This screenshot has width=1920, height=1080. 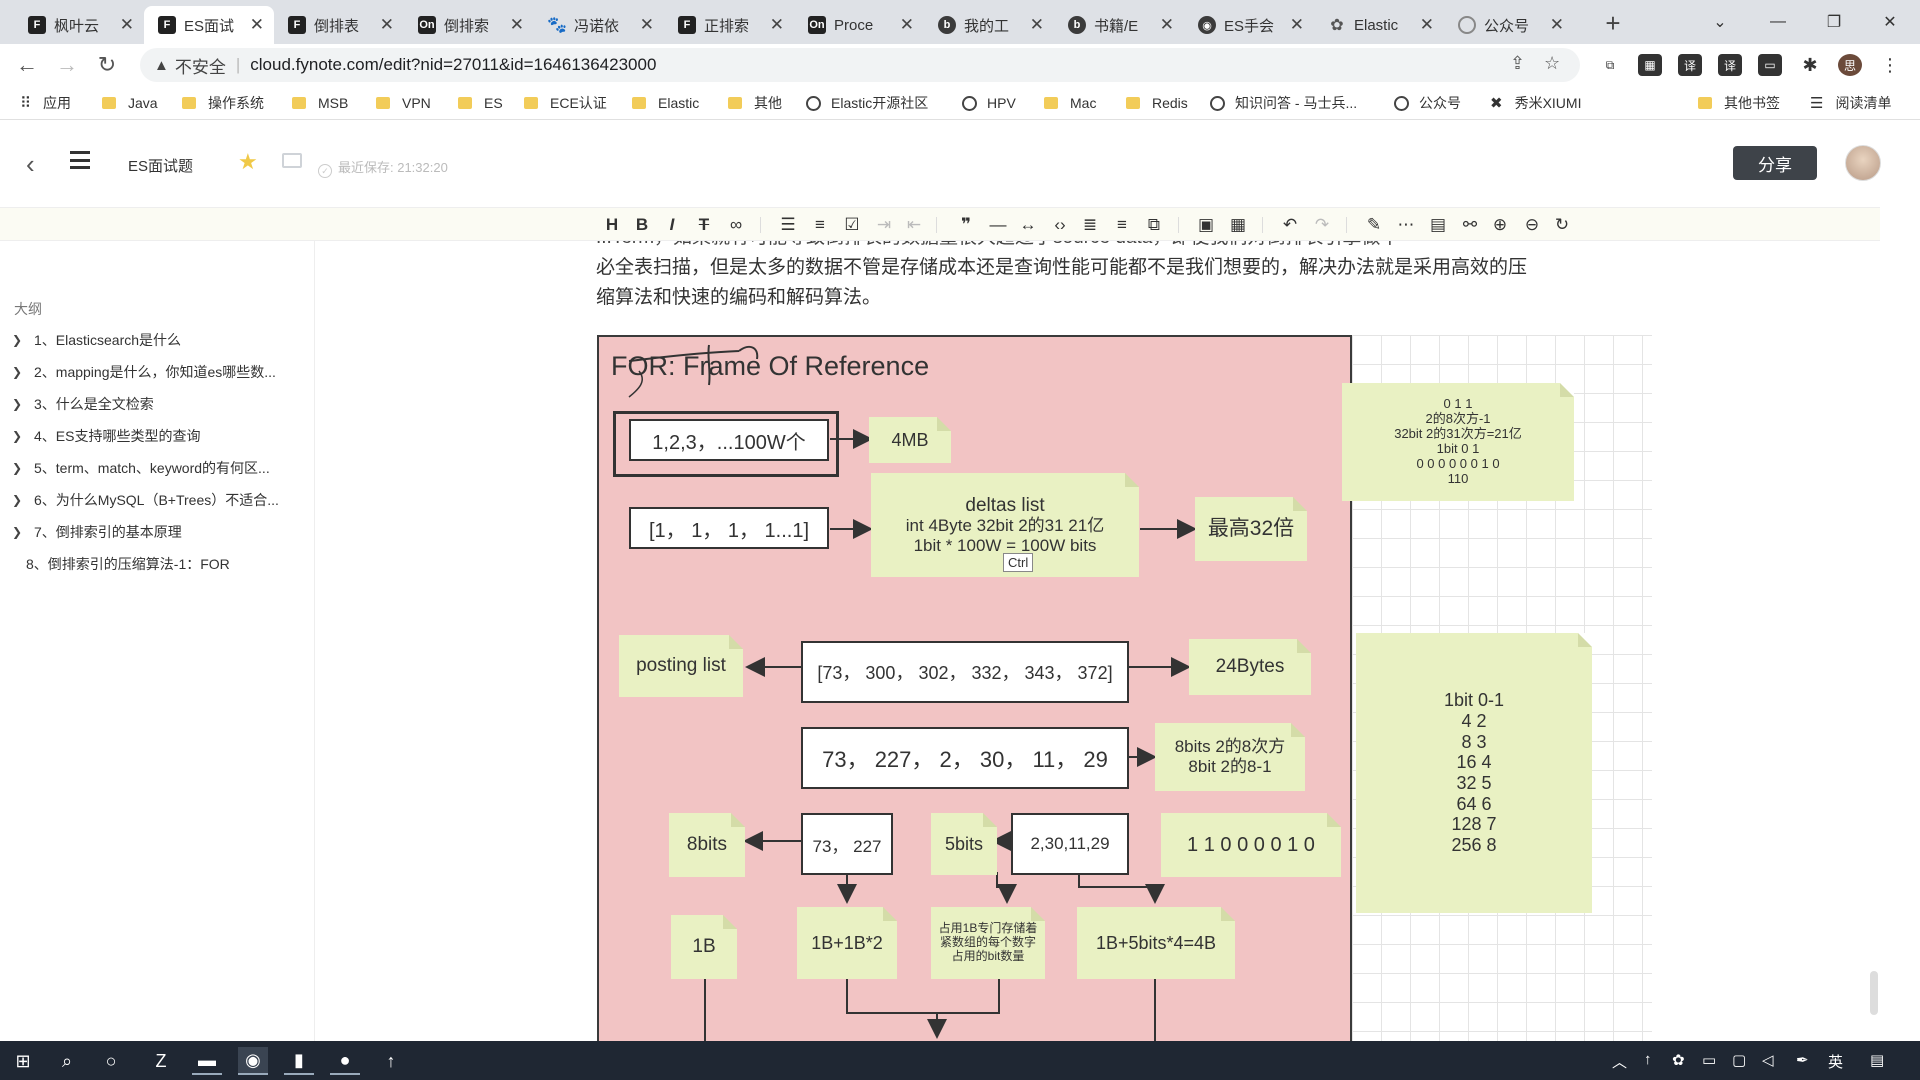 I want to click on outline-item: ❯ 4、ES支持哪些类型的查询, so click(x=106, y=436).